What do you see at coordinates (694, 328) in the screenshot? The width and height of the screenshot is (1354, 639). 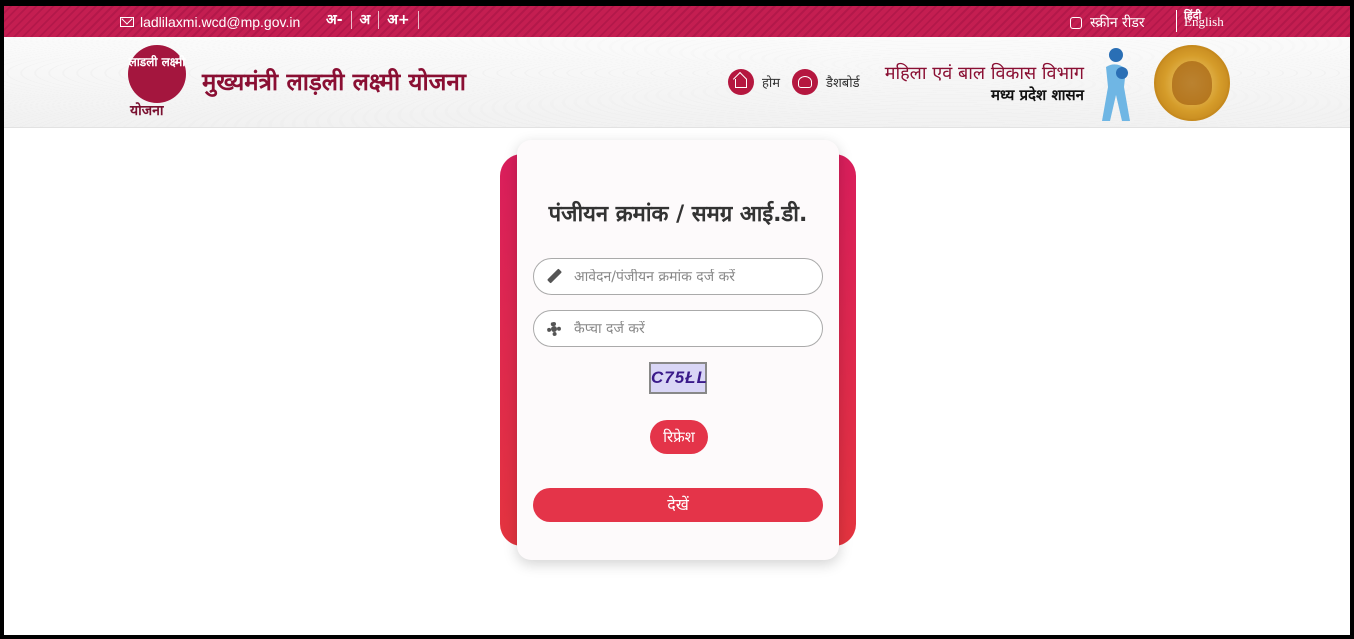 I see `captcha-input` at bounding box center [694, 328].